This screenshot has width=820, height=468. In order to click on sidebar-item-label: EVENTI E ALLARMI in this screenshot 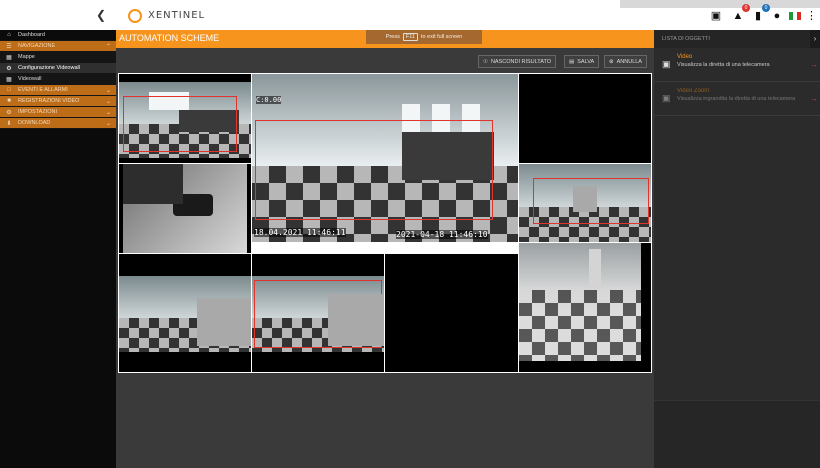, I will do `click(43, 90)`.